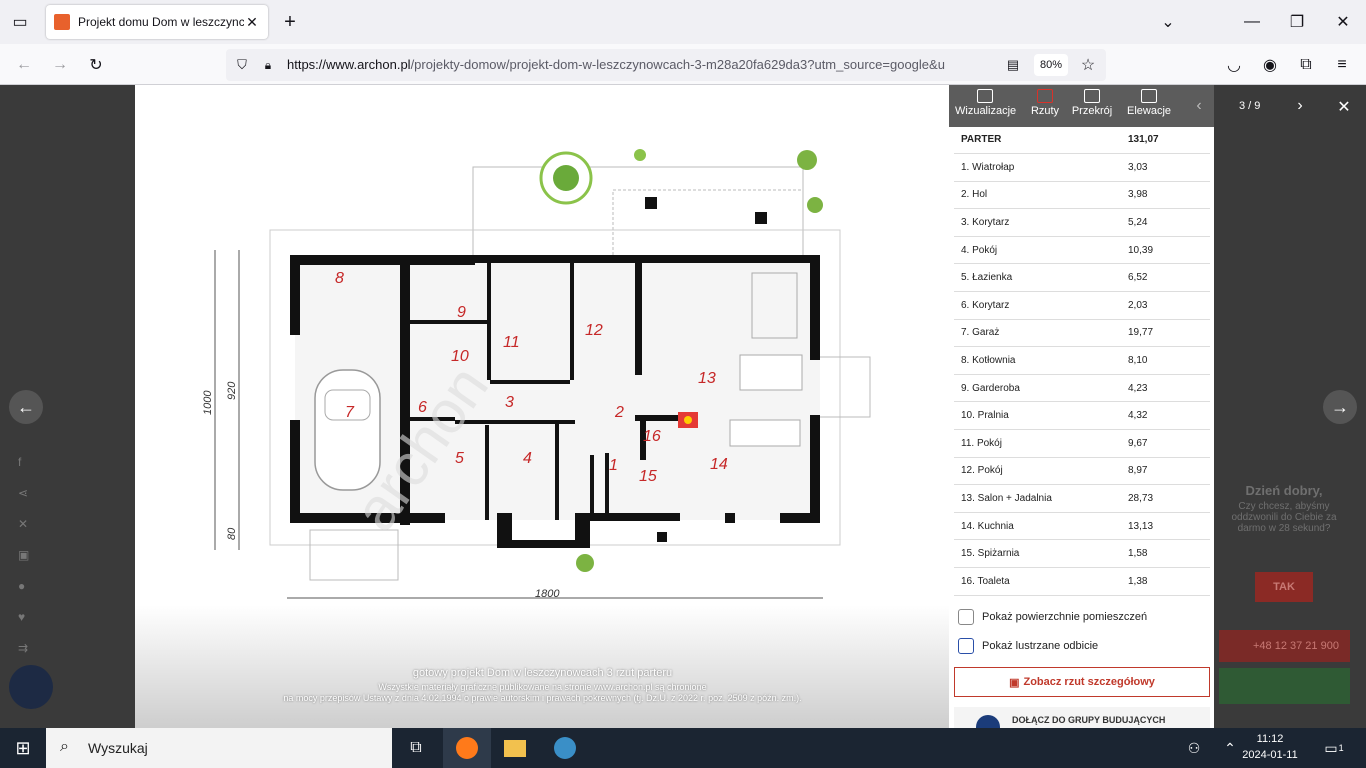  What do you see at coordinates (1270, 65) in the screenshot?
I see `account-icon: ◉` at bounding box center [1270, 65].